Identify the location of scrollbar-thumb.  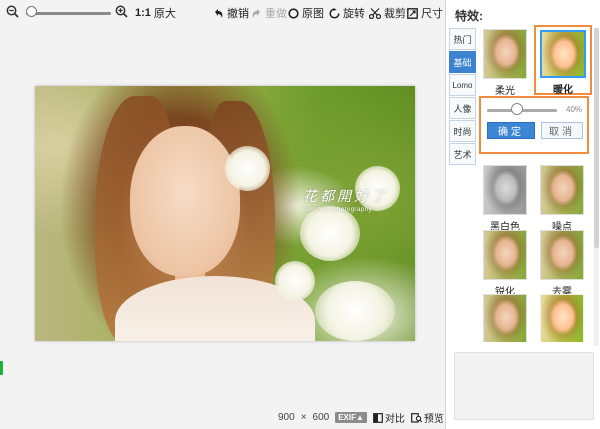
(596, 138).